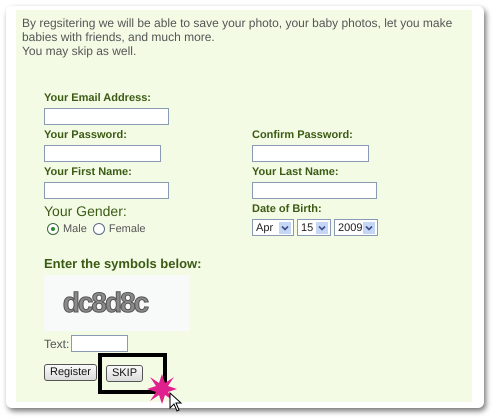  What do you see at coordinates (127, 229) in the screenshot?
I see `radio-label: Female` at bounding box center [127, 229].